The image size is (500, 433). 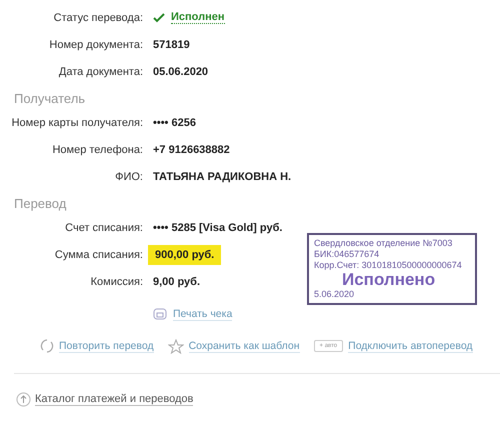 What do you see at coordinates (180, 72) in the screenshot?
I see `field-value: 05.06.2020` at bounding box center [180, 72].